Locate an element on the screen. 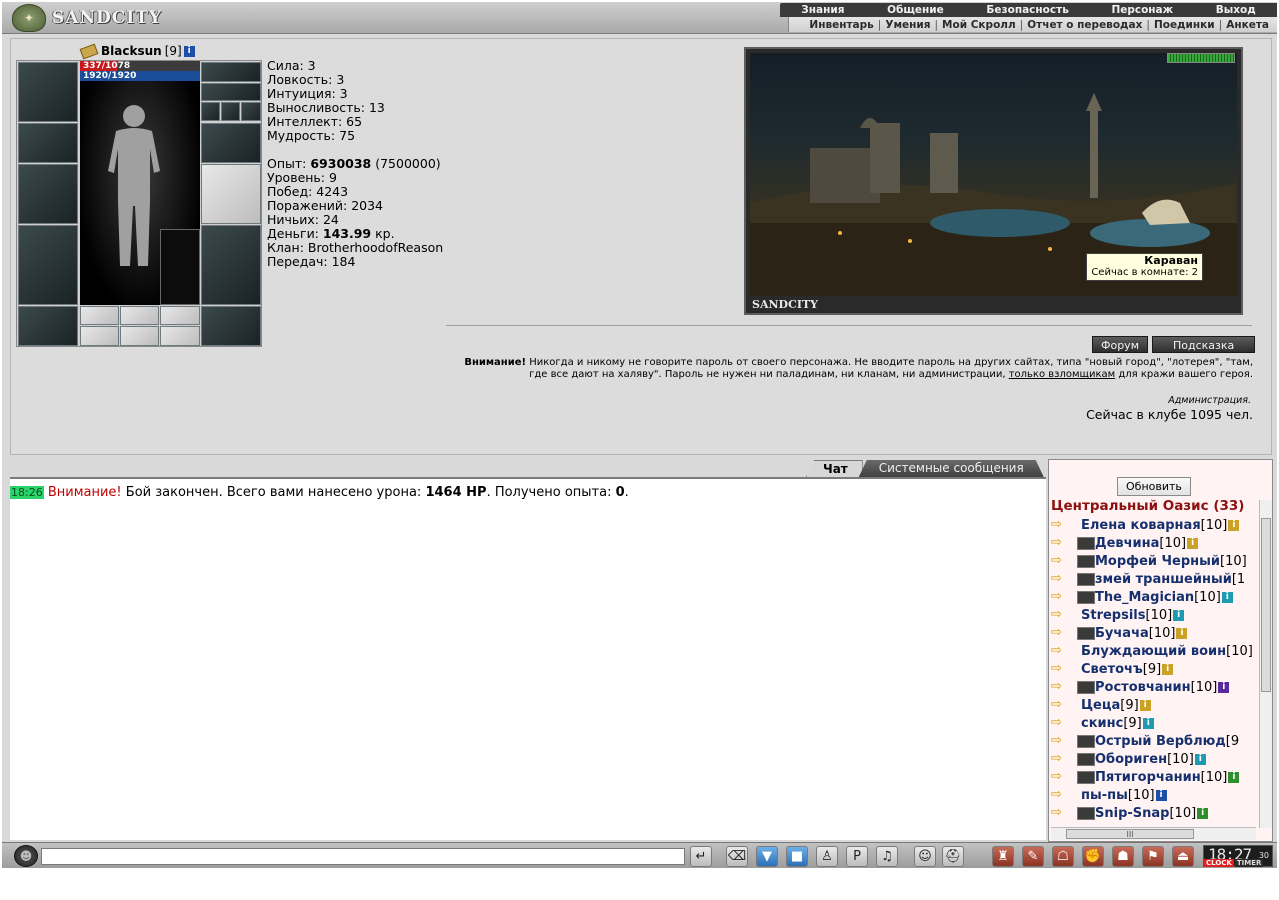 The height and width of the screenshot is (900, 1279). map-icon: ✎ is located at coordinates (1033, 856).